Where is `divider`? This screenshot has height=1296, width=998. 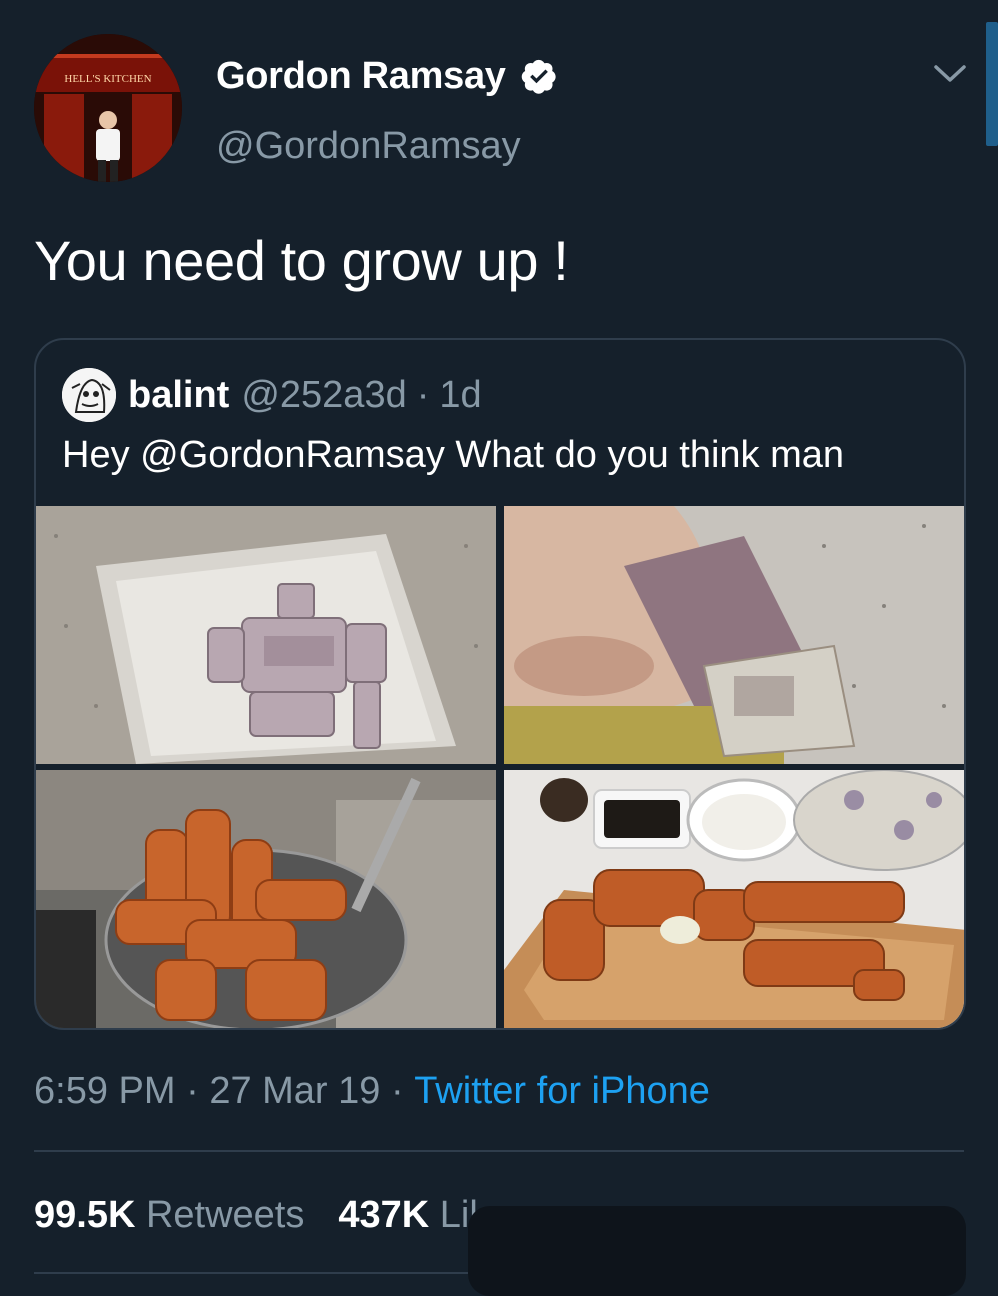 divider is located at coordinates (499, 1151).